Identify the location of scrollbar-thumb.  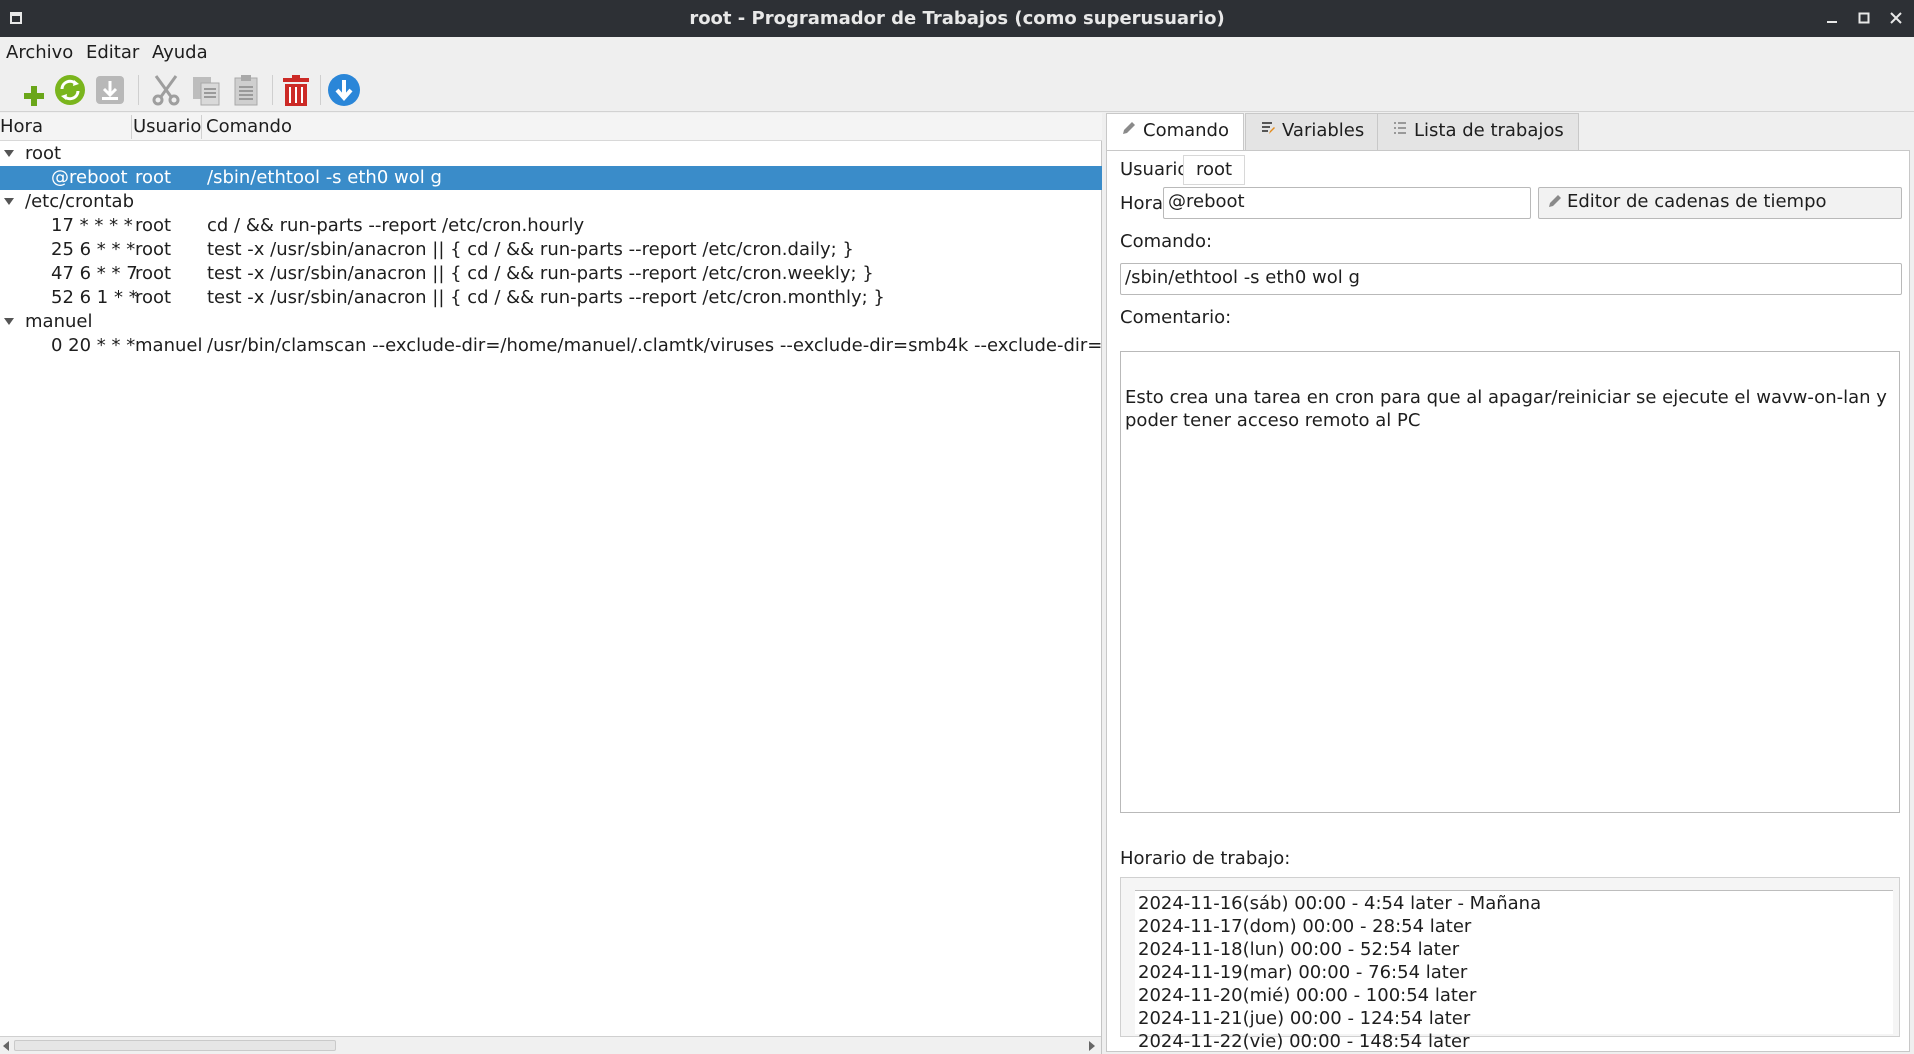
(175, 1045).